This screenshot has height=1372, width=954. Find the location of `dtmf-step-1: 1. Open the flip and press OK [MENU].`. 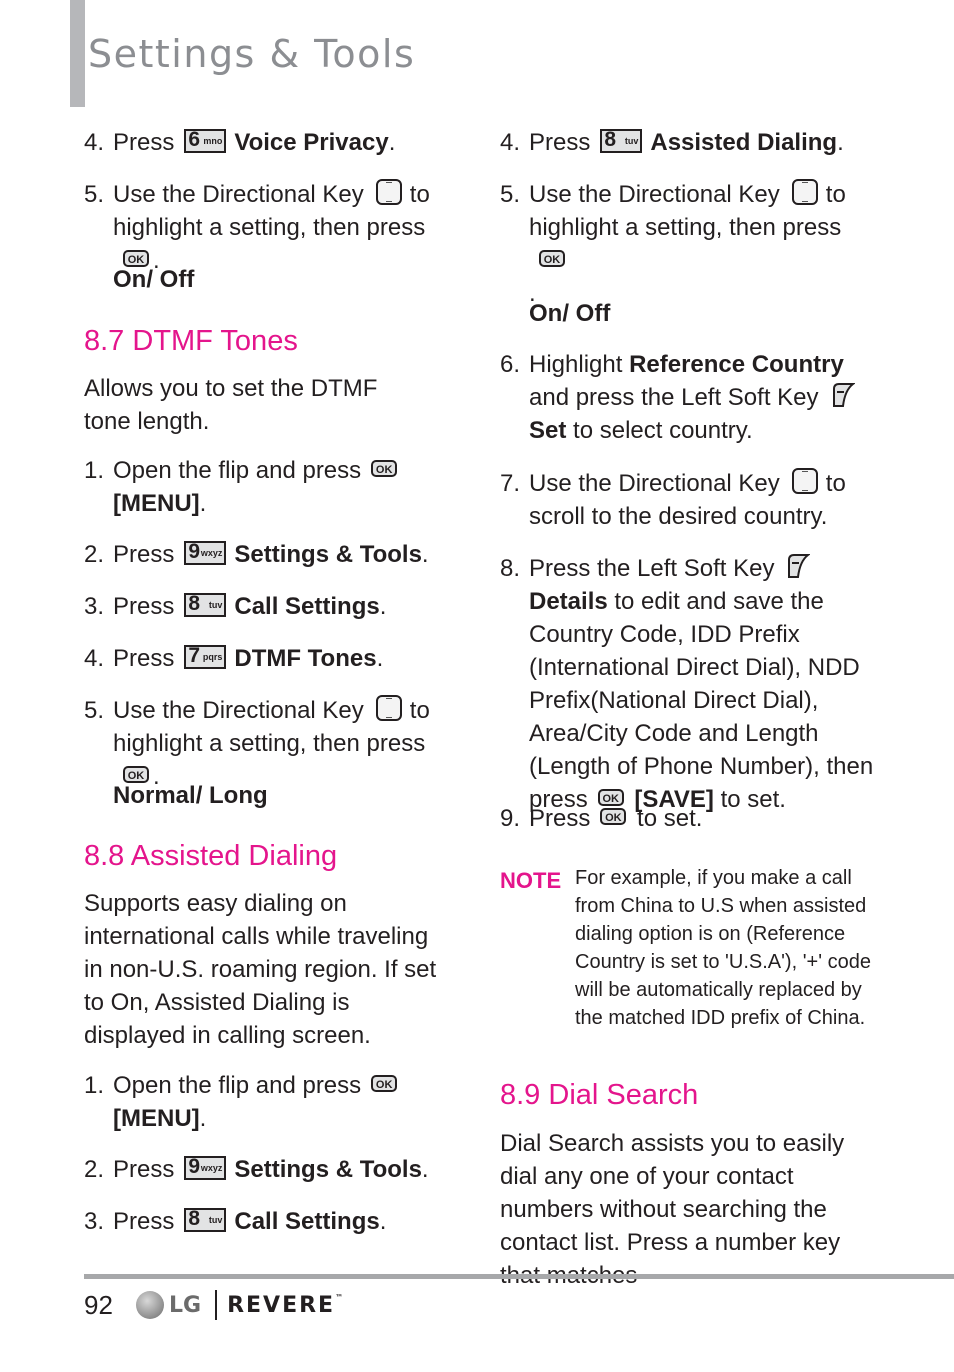

dtmf-step-1: 1. Open the flip and press OK [MENU]. is located at coordinates (269, 487).